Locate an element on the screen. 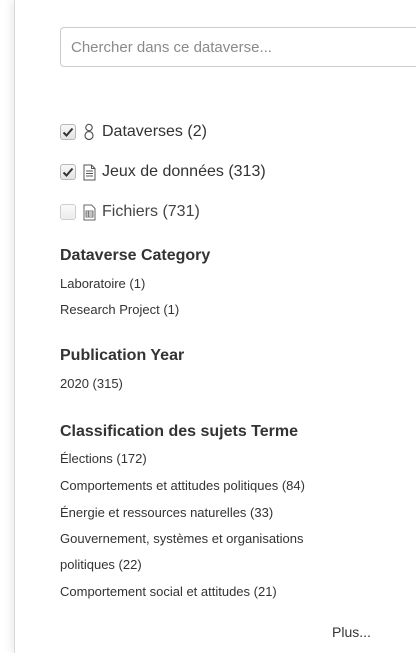 The height and width of the screenshot is (653, 420). facet-item: Research Project (1) is located at coordinates (119, 309).